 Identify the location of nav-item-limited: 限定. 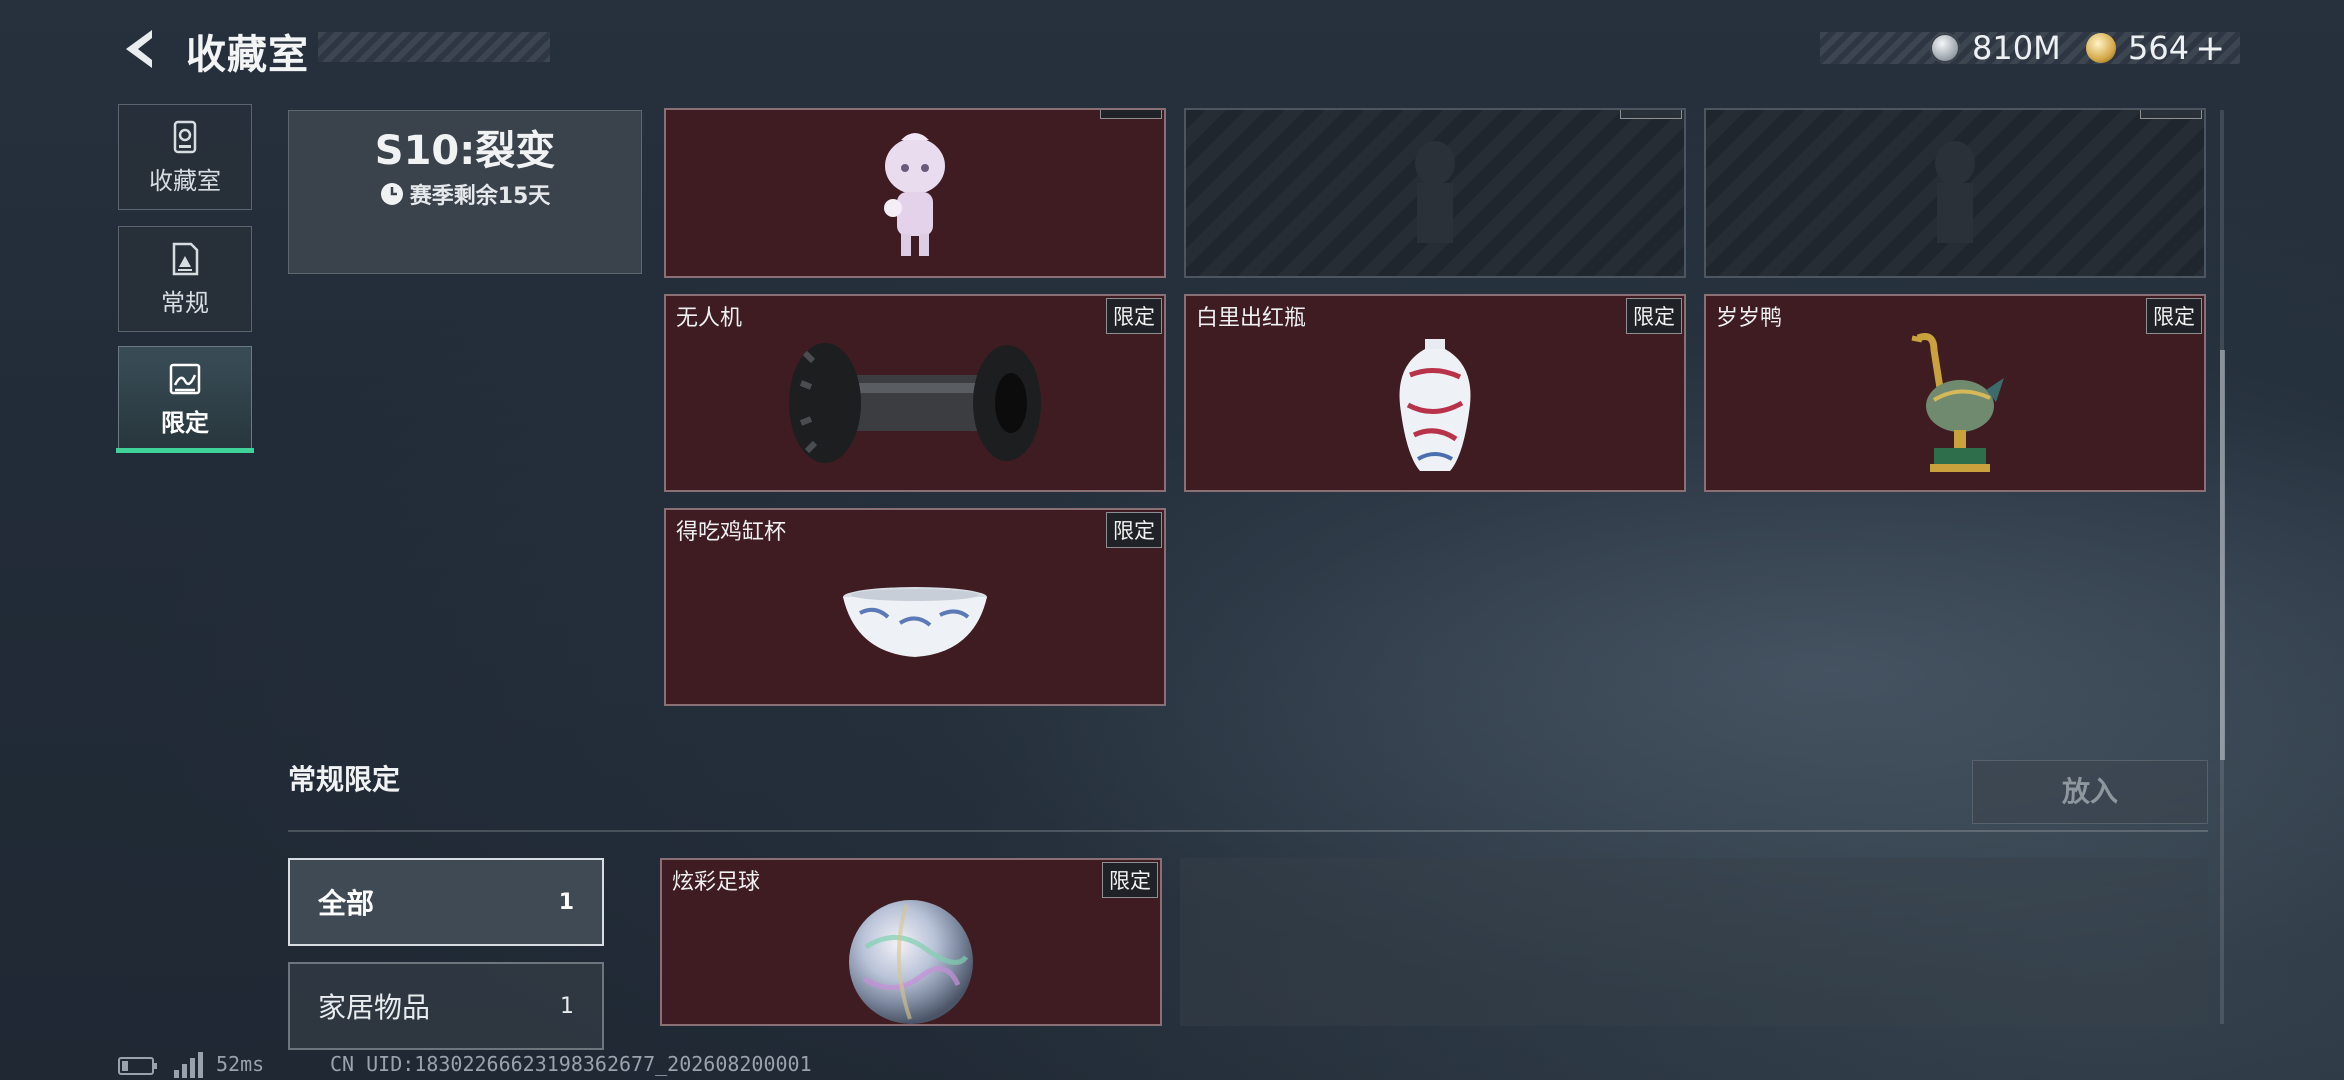
(185, 399).